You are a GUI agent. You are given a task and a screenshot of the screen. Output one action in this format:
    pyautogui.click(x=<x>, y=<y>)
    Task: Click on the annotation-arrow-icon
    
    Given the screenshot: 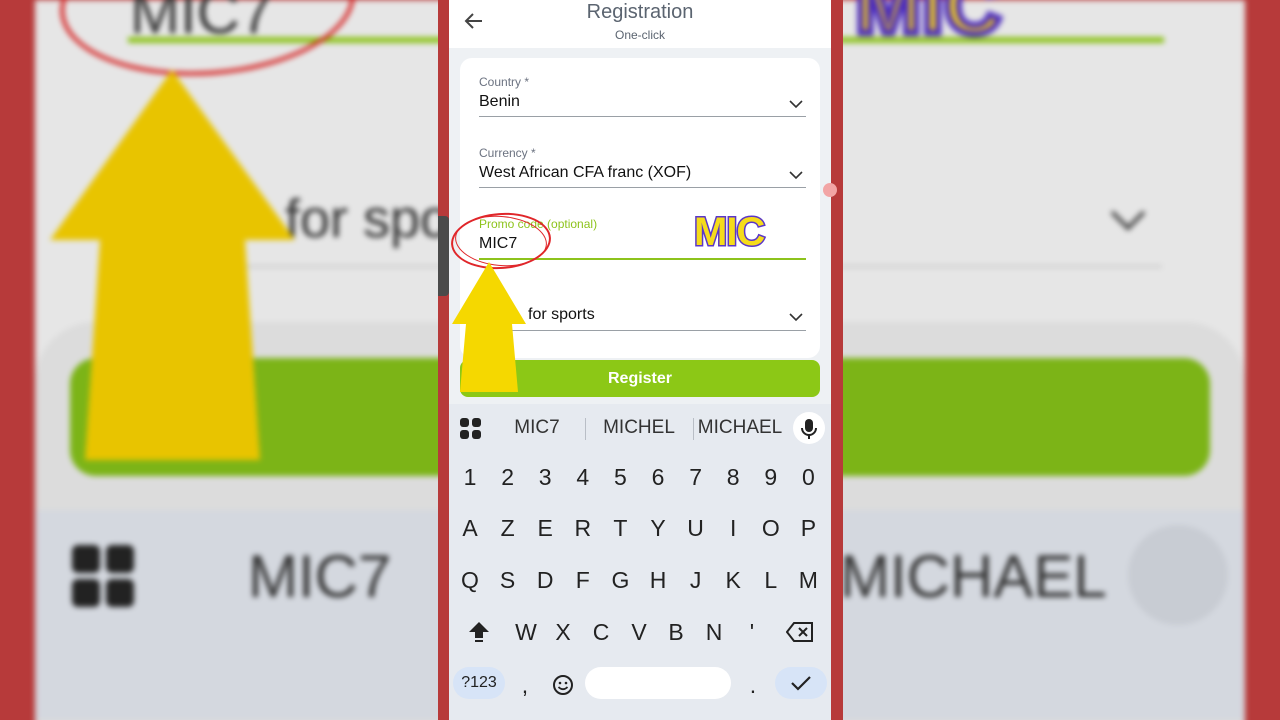 What is the action you would take?
    pyautogui.click(x=489, y=327)
    